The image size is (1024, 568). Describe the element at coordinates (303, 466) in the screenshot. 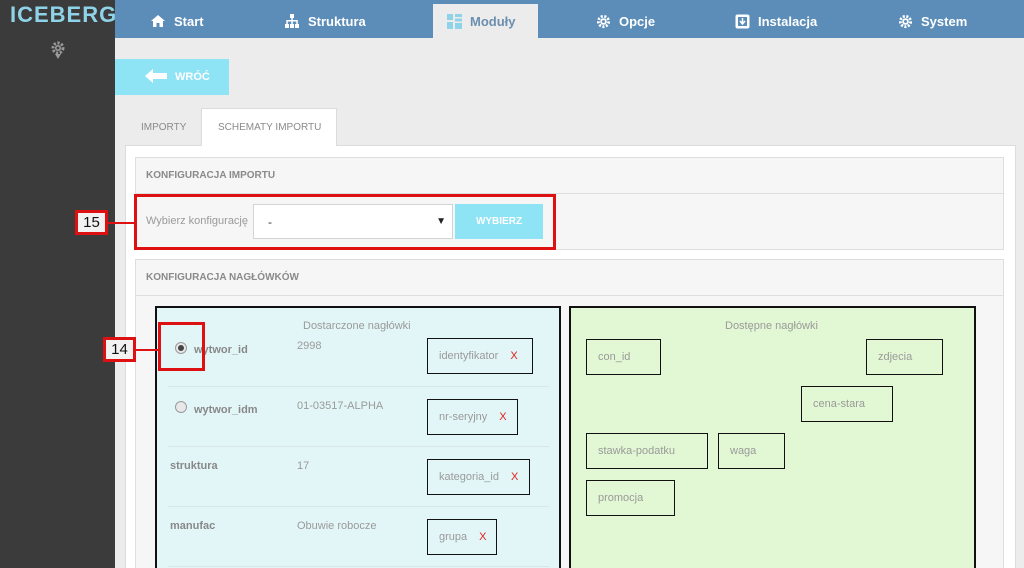

I see `field-value: 17` at that location.